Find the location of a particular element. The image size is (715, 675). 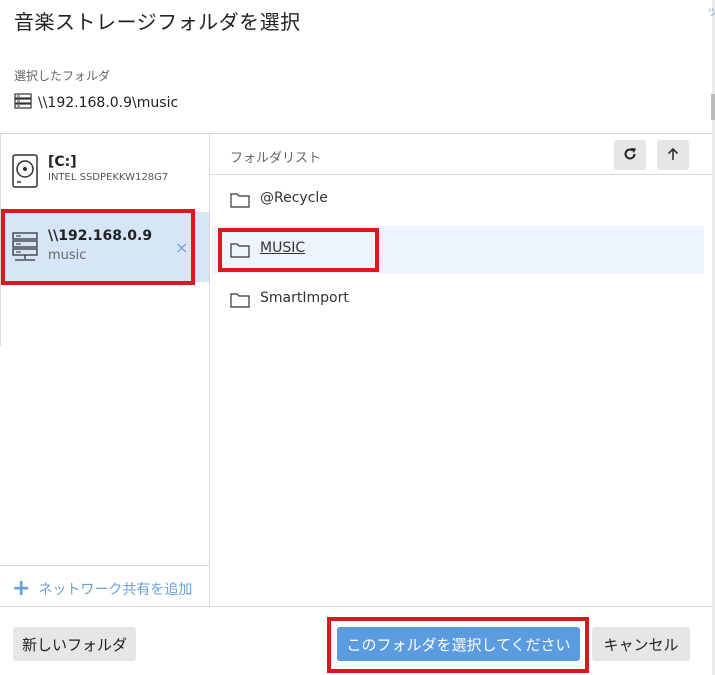

selected-folder-caption: 選択したフォルダ is located at coordinates (62, 76).